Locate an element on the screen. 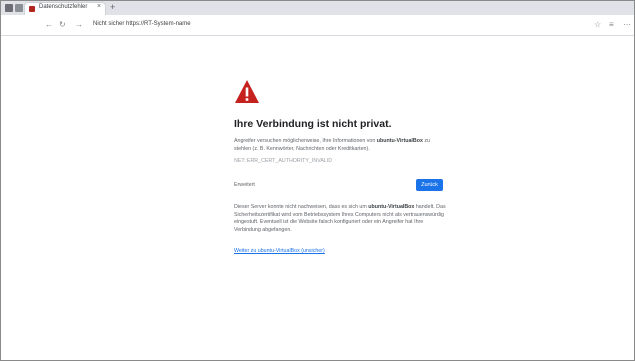 Image resolution: width=635 pixels, height=361 pixels. back-arrow-icon: ← is located at coordinates (49, 24).